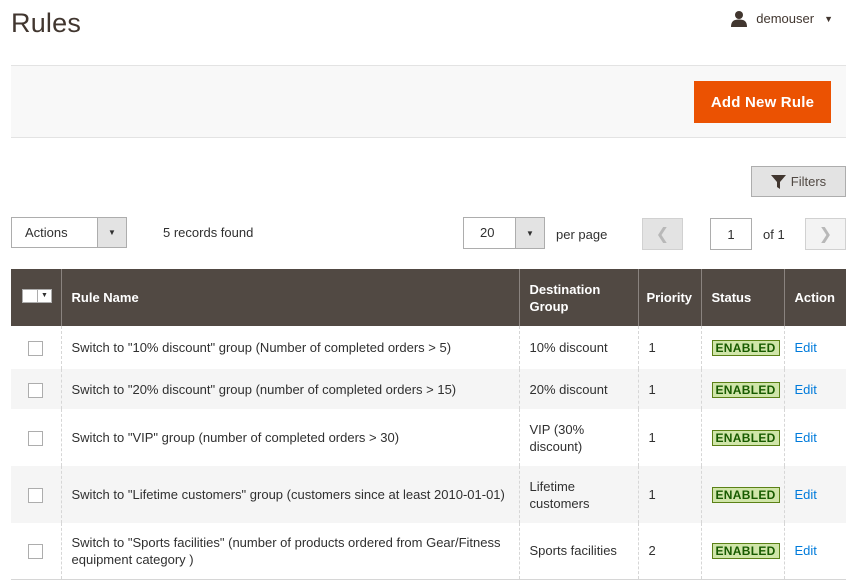  Describe the element at coordinates (814, 297) in the screenshot. I see `column-header-action: Action` at that location.